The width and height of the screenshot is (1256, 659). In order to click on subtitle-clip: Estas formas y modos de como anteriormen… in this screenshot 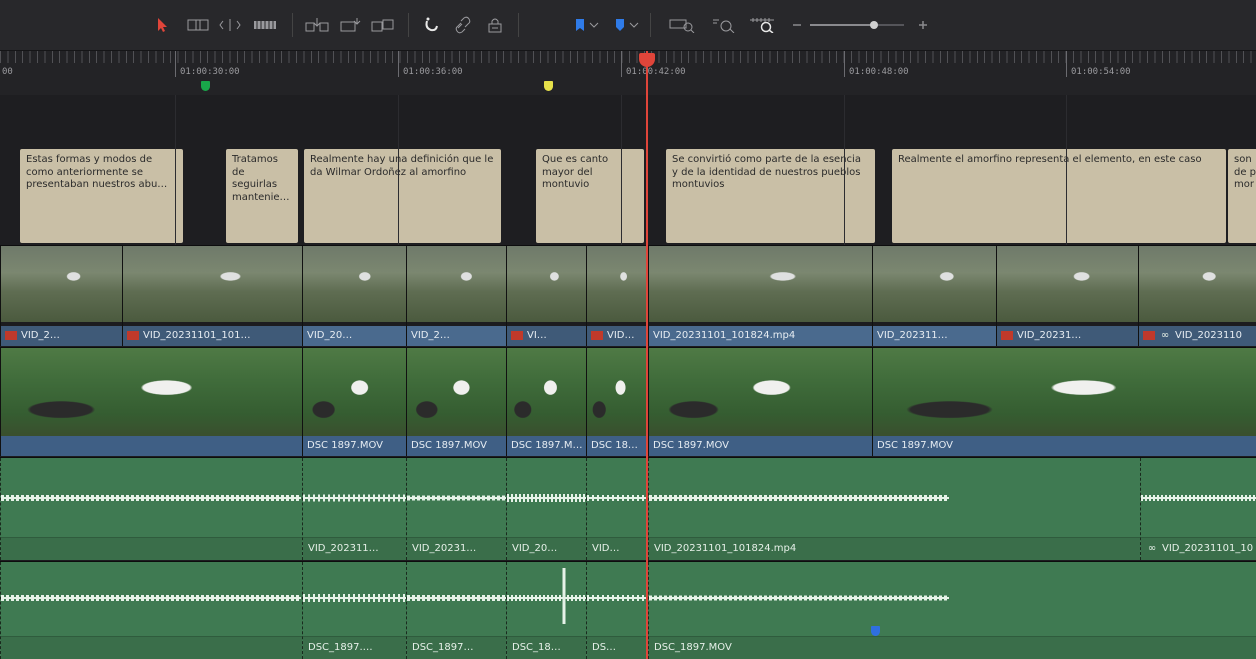, I will do `click(101, 196)`.